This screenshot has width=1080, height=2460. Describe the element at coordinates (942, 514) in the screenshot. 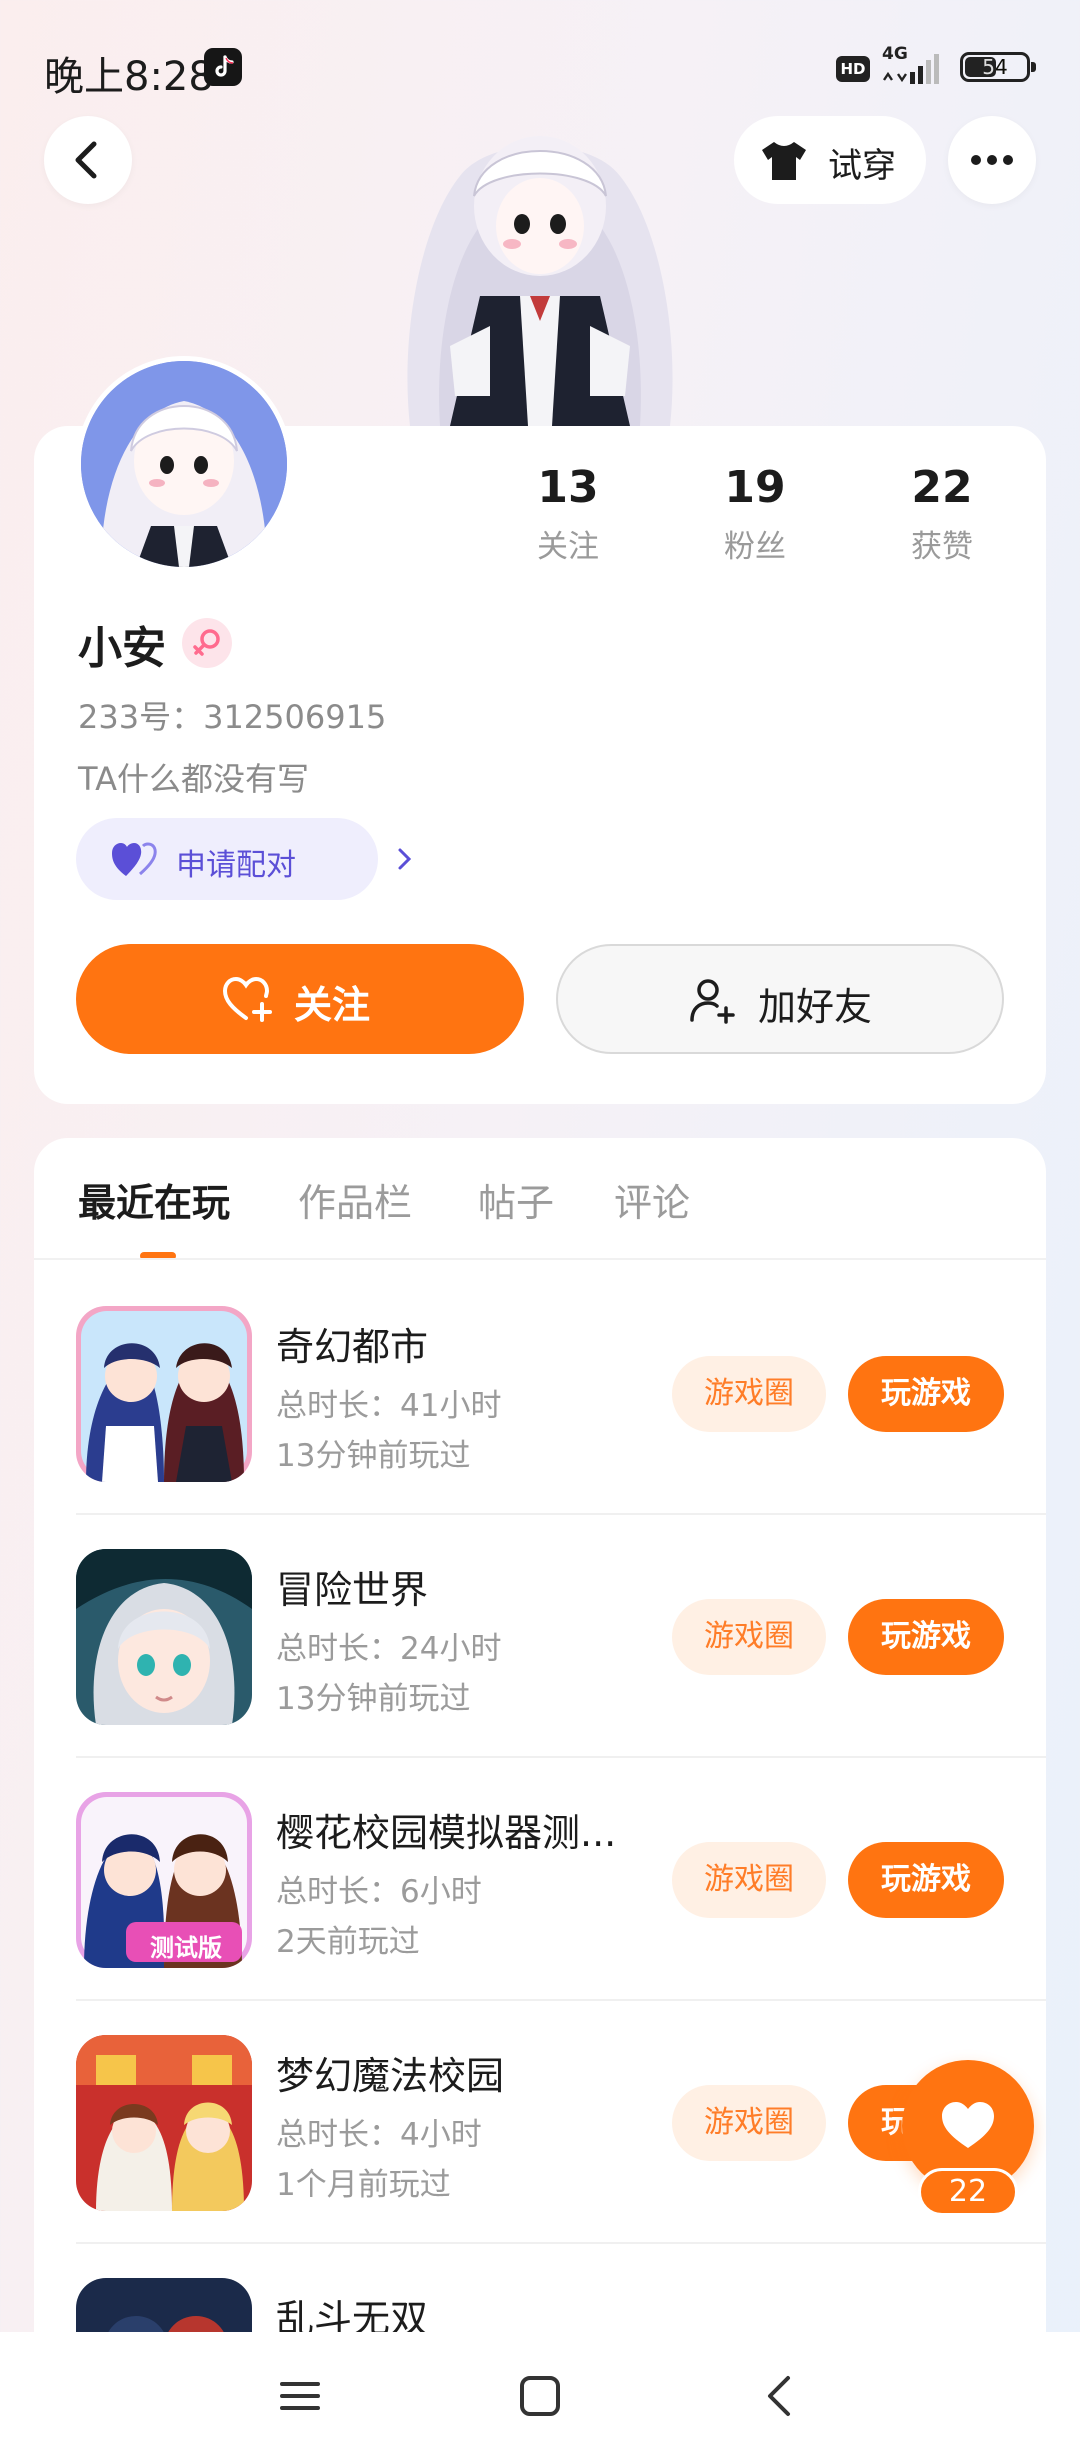

I see `stat-likes: 22 获赞` at that location.